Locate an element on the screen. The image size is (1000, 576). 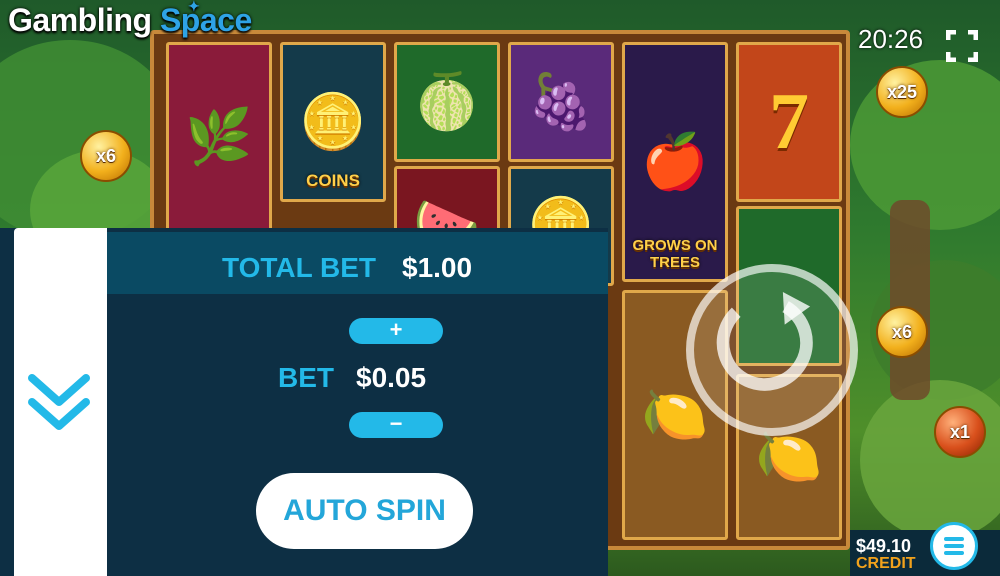
bet-decrease-button: − is located at coordinates (396, 425).